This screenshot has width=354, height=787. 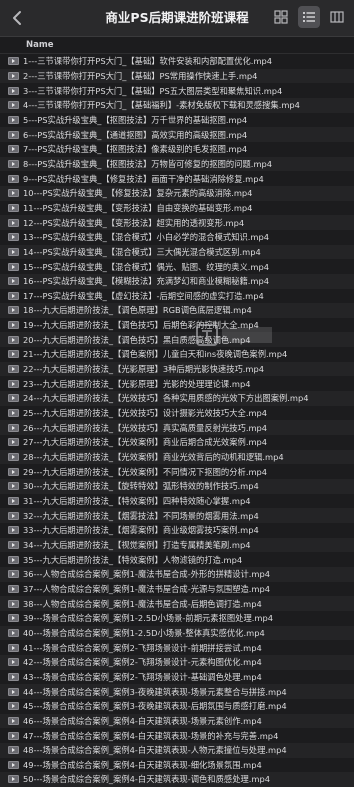 I want to click on file-row: 21---九大后期进阶技法_【调色案例】儿童白天和ins夜晚调色案例.mp4, so click(x=177, y=354).